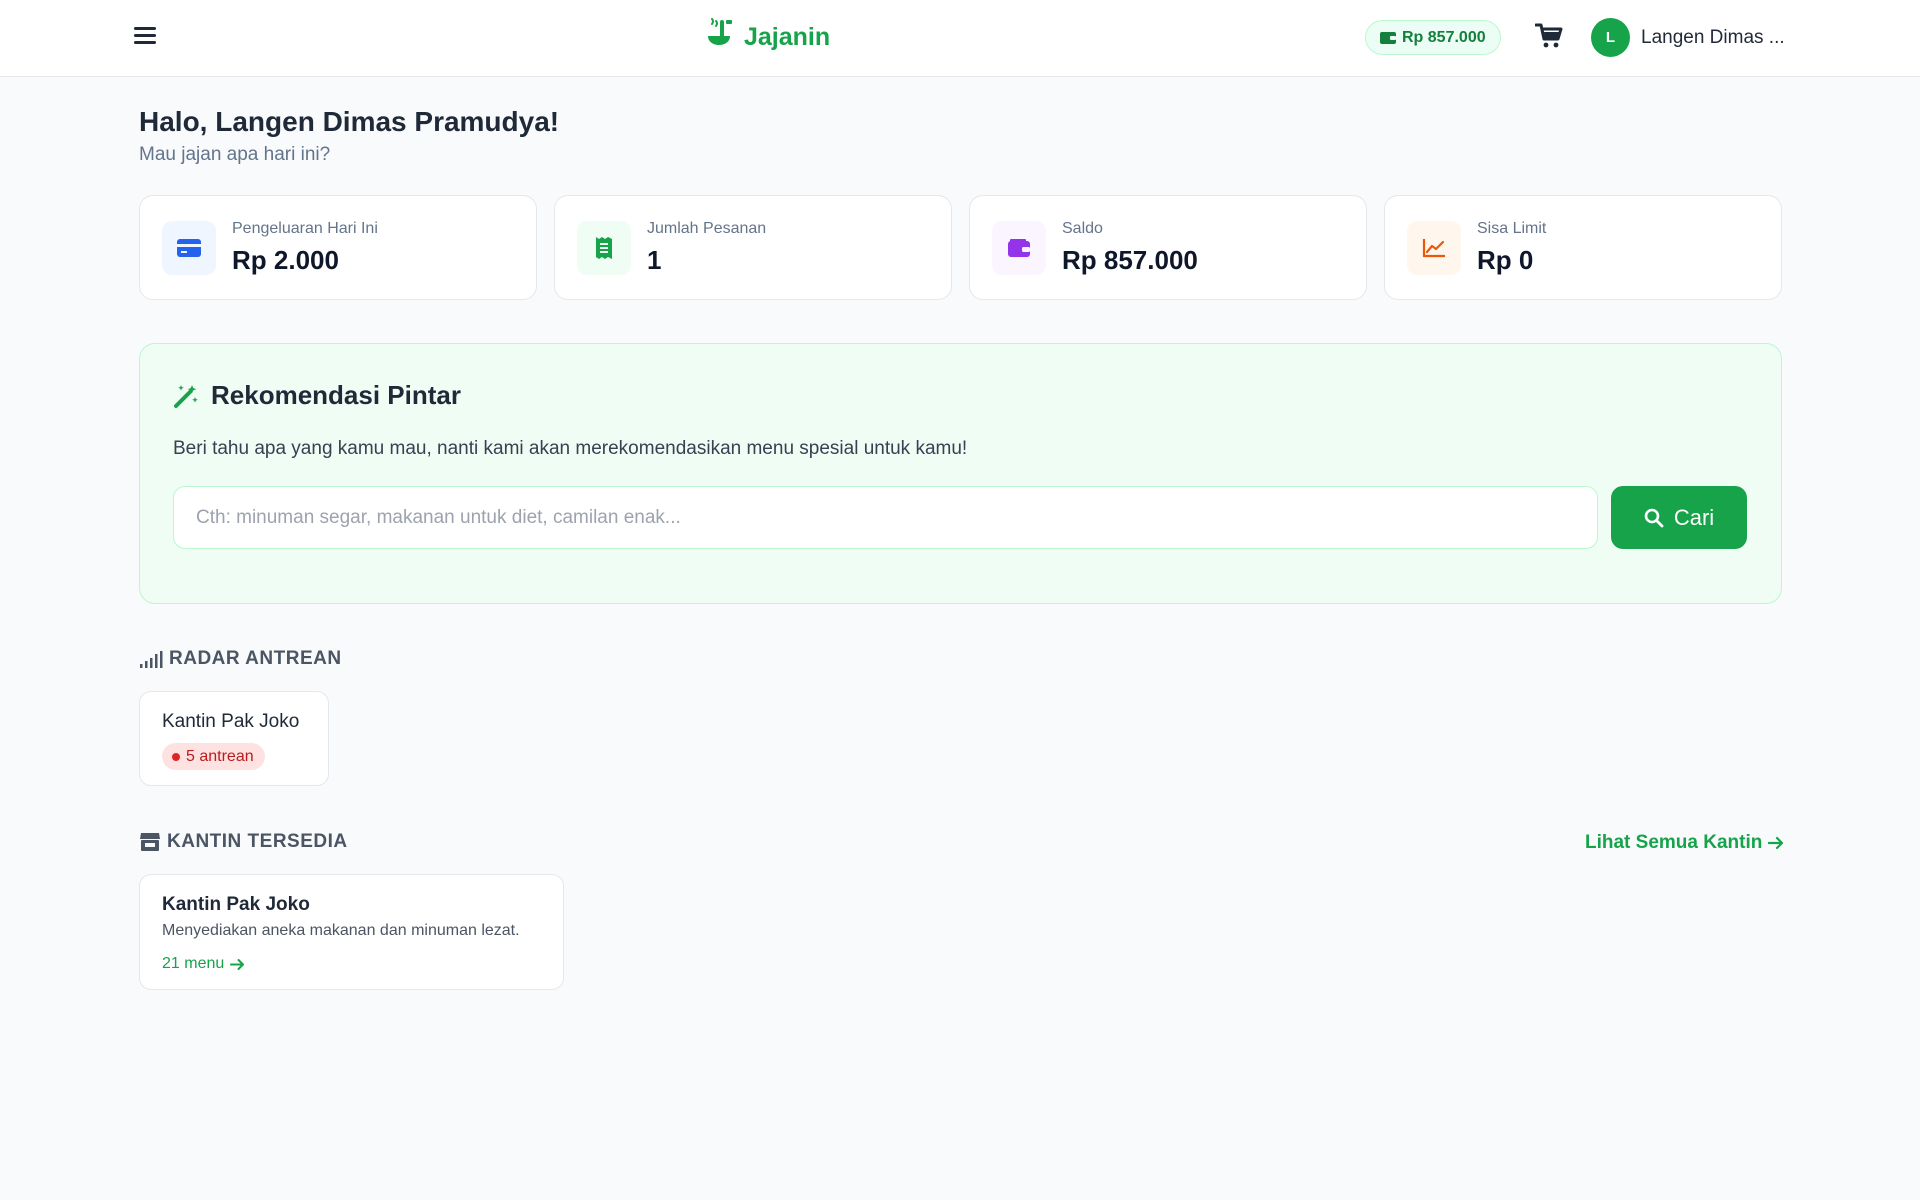 The image size is (1920, 1200). I want to click on queue-count-badge: 5 antrean, so click(213, 756).